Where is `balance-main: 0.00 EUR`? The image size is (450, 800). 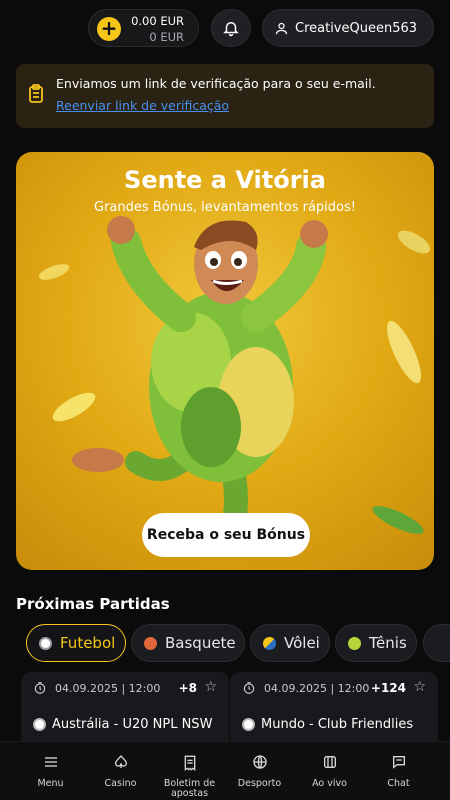 balance-main: 0.00 EUR is located at coordinates (157, 21).